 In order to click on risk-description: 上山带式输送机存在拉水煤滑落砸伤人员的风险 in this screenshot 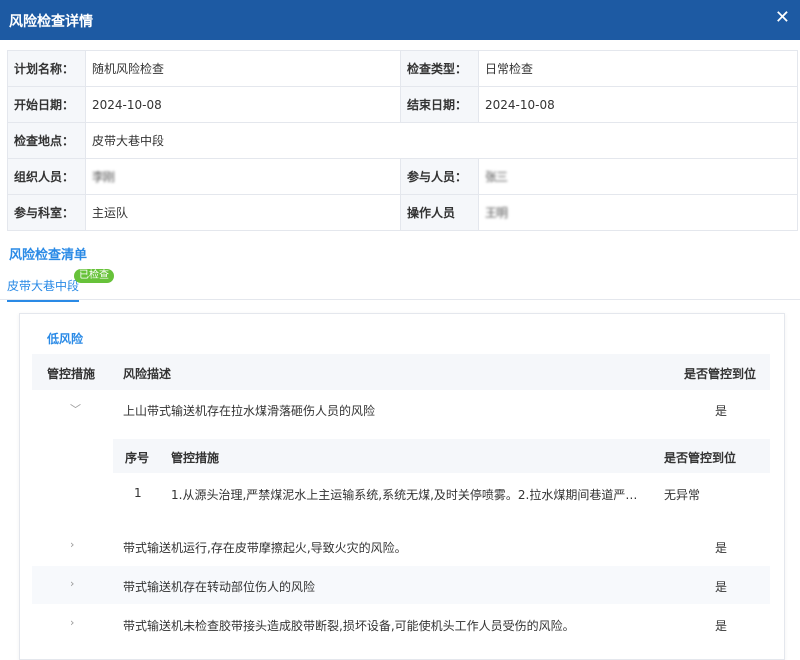, I will do `click(249, 411)`.